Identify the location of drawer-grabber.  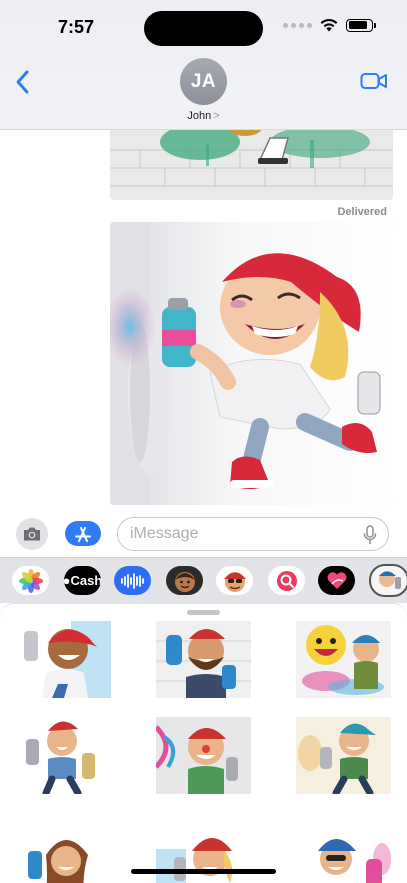
(203, 612).